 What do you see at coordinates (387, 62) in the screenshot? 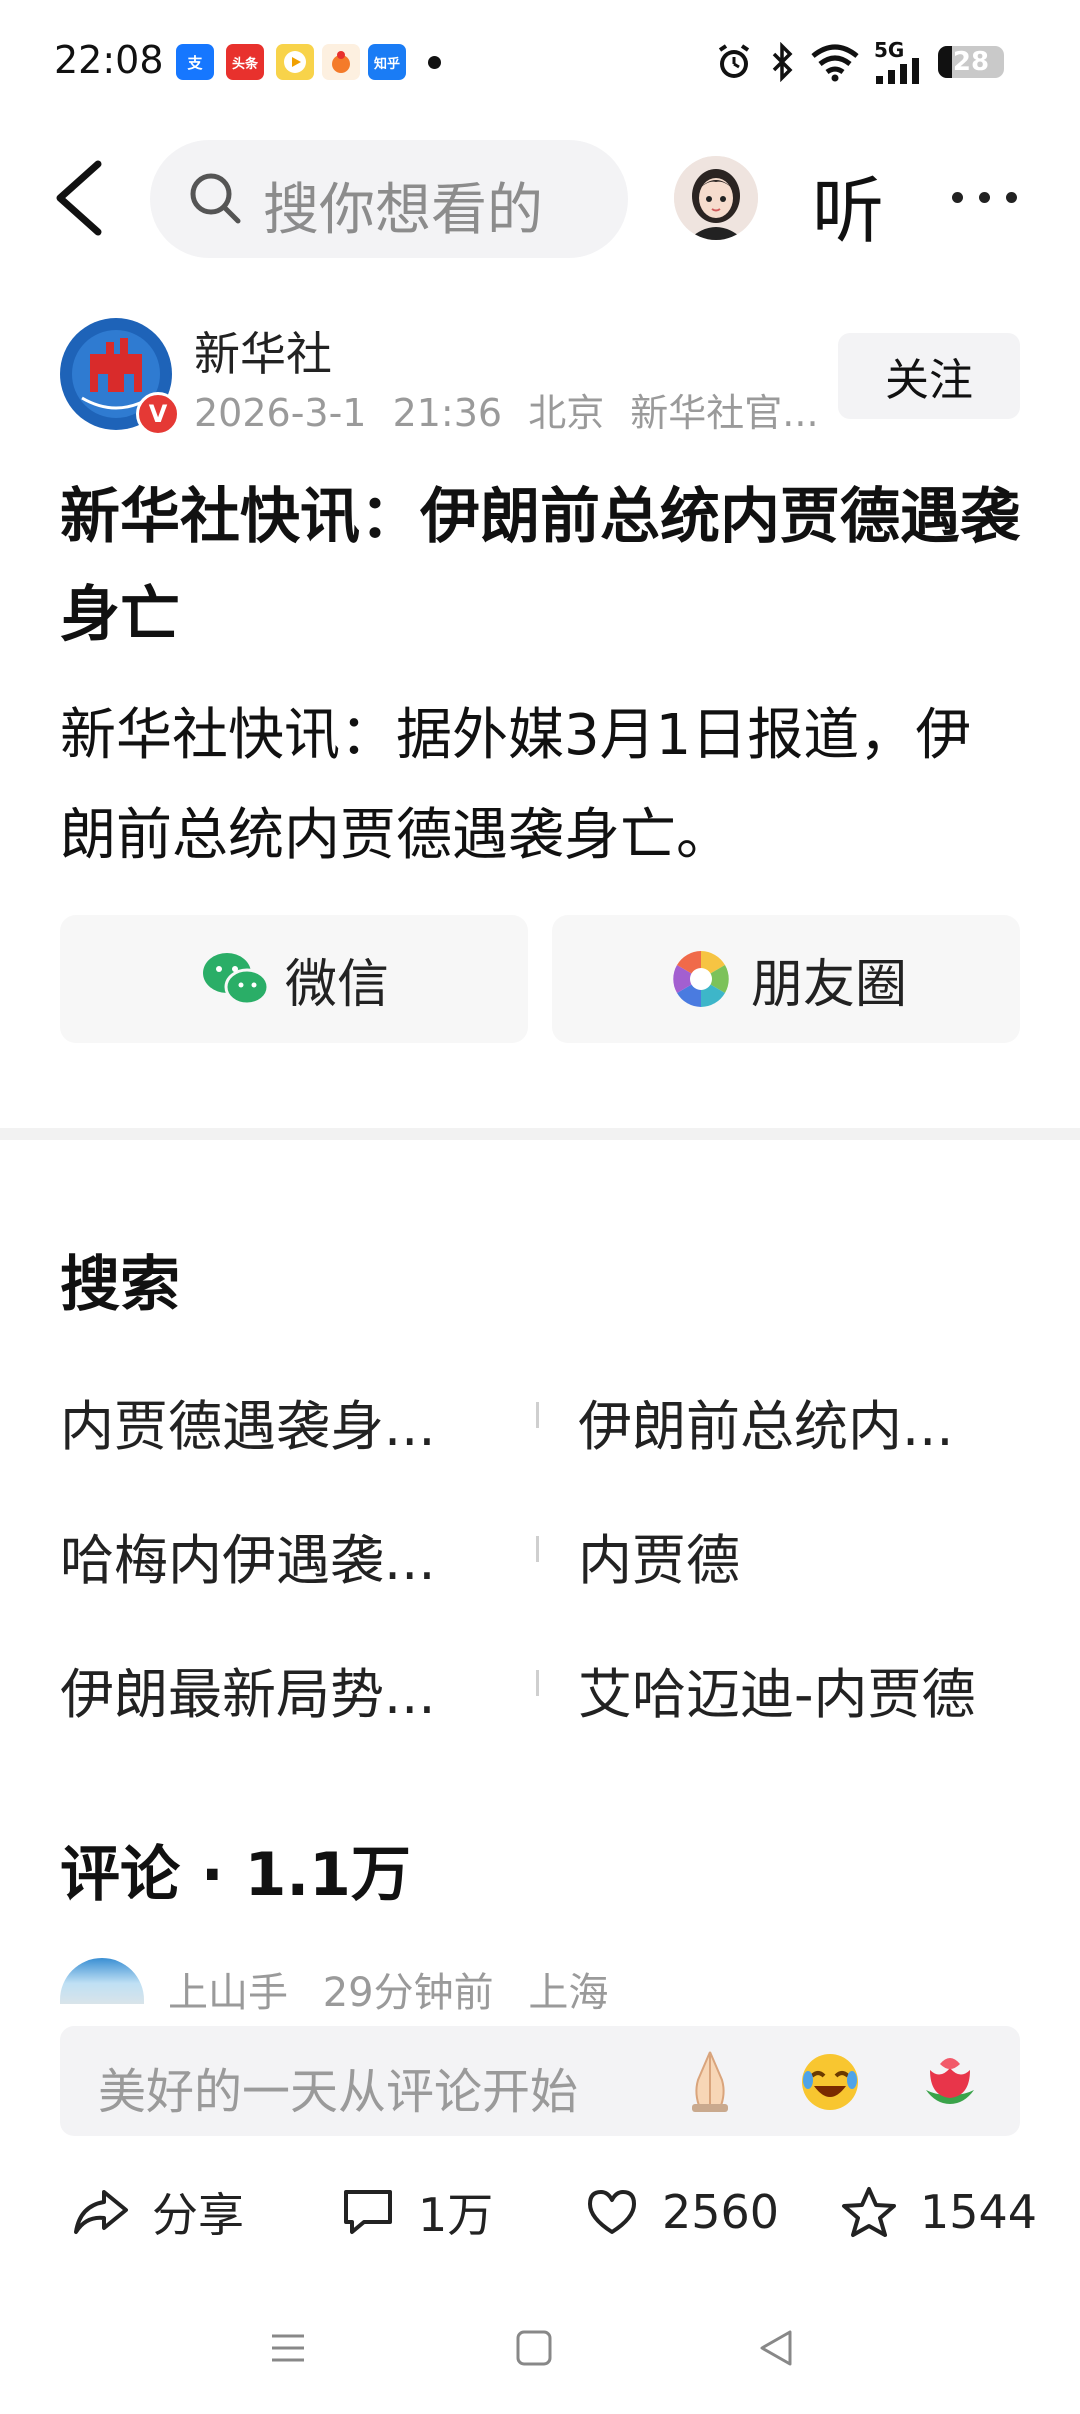
I see `zhihu-icon: 知乎` at bounding box center [387, 62].